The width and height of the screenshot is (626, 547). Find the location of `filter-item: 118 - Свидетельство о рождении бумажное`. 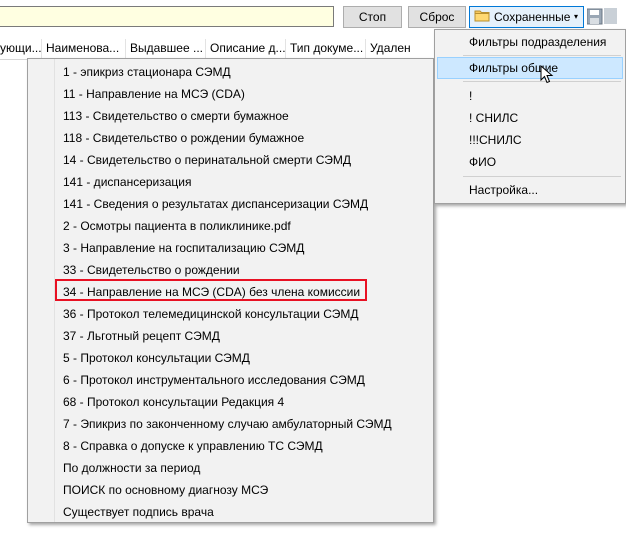

filter-item: 118 - Свидетельство о рождении бумажное is located at coordinates (183, 138).